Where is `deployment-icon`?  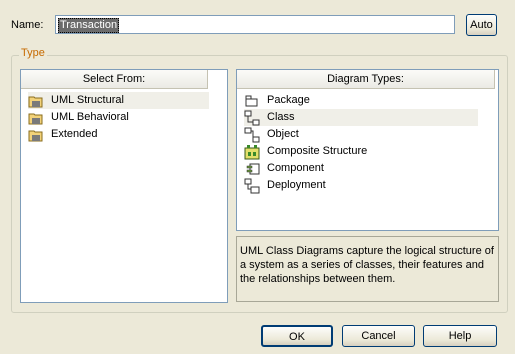
deployment-icon is located at coordinates (252, 186).